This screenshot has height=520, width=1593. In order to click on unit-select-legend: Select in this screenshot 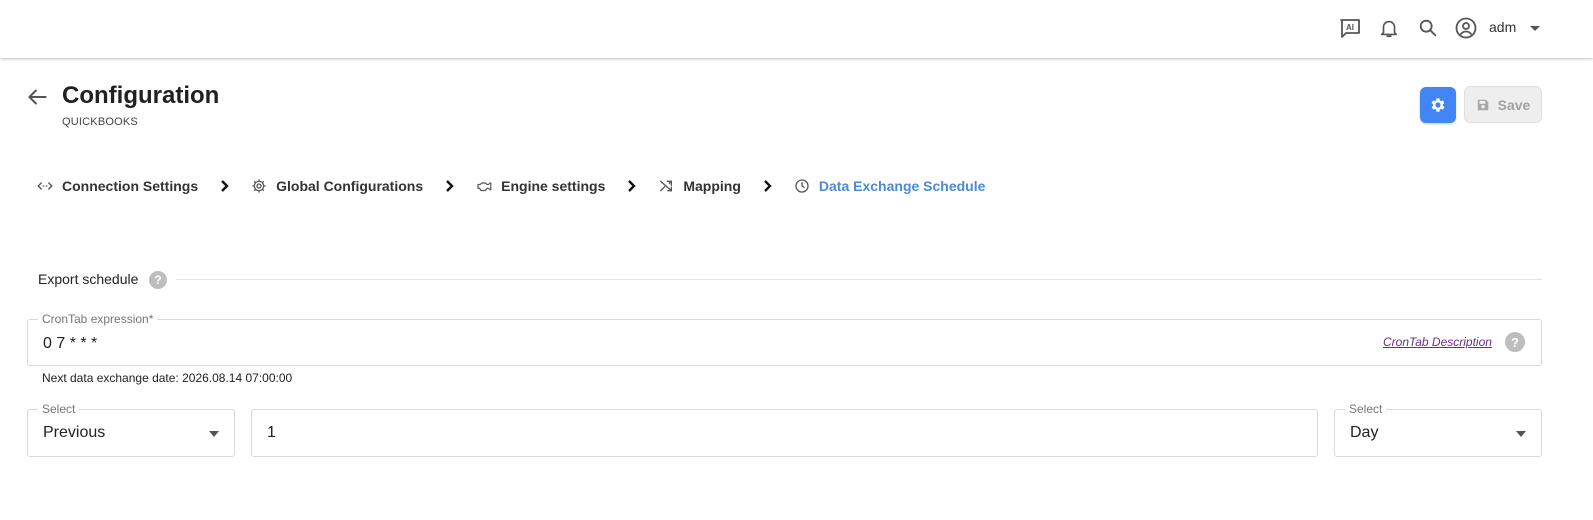, I will do `click(1366, 409)`.